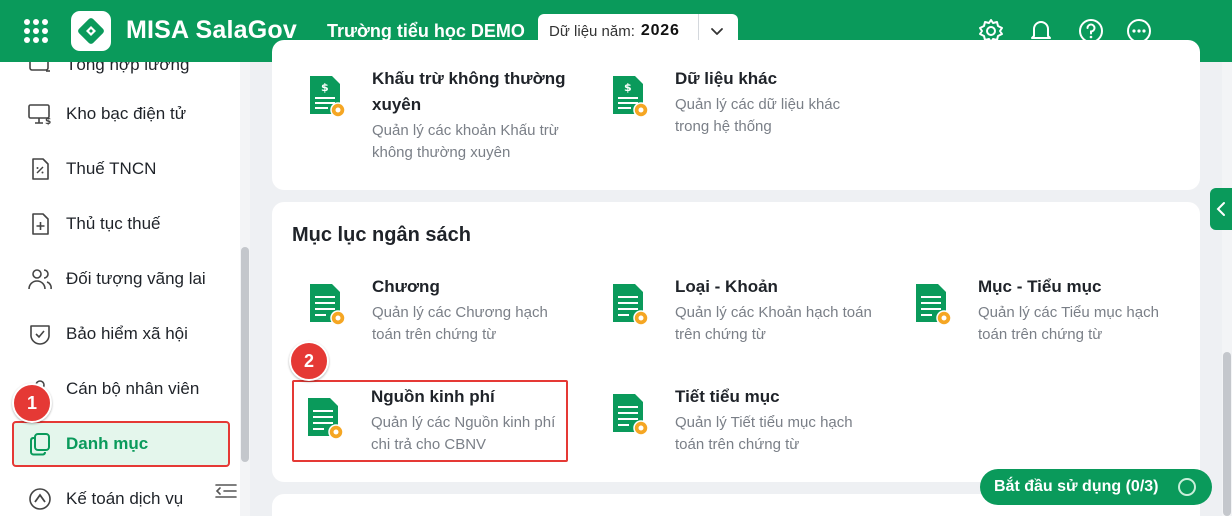  Describe the element at coordinates (1040, 286) in the screenshot. I see `tile-title: Mục - Tiểu mục` at that location.